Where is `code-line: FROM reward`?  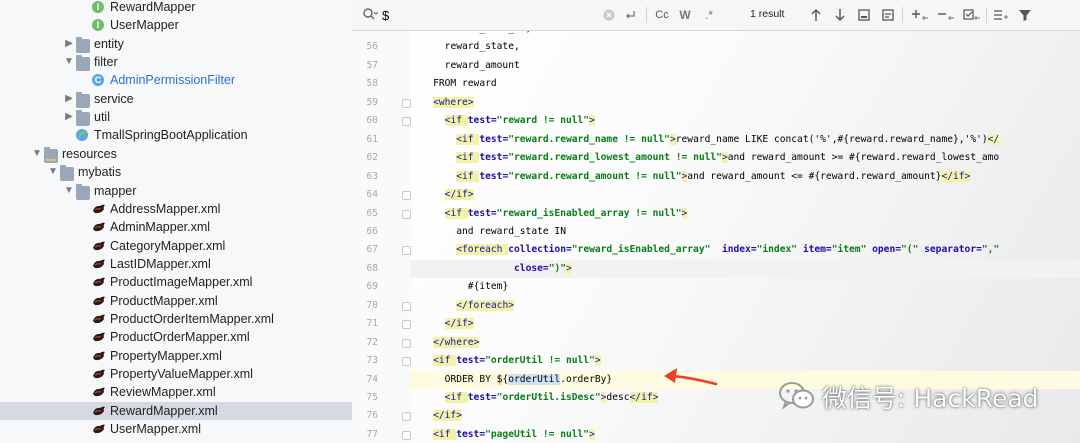 code-line: FROM reward is located at coordinates (465, 84).